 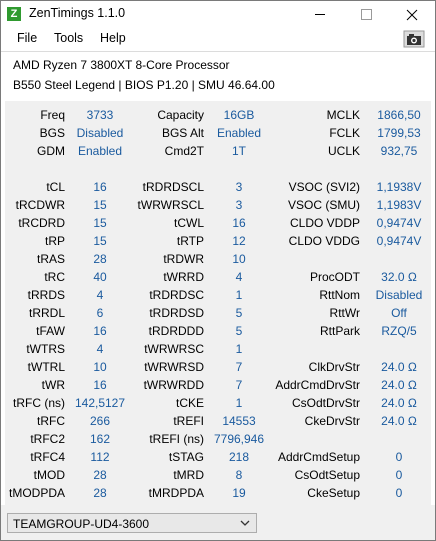 I want to click on clkdrvstr-label: ClkDrvStr, so click(x=334, y=367).